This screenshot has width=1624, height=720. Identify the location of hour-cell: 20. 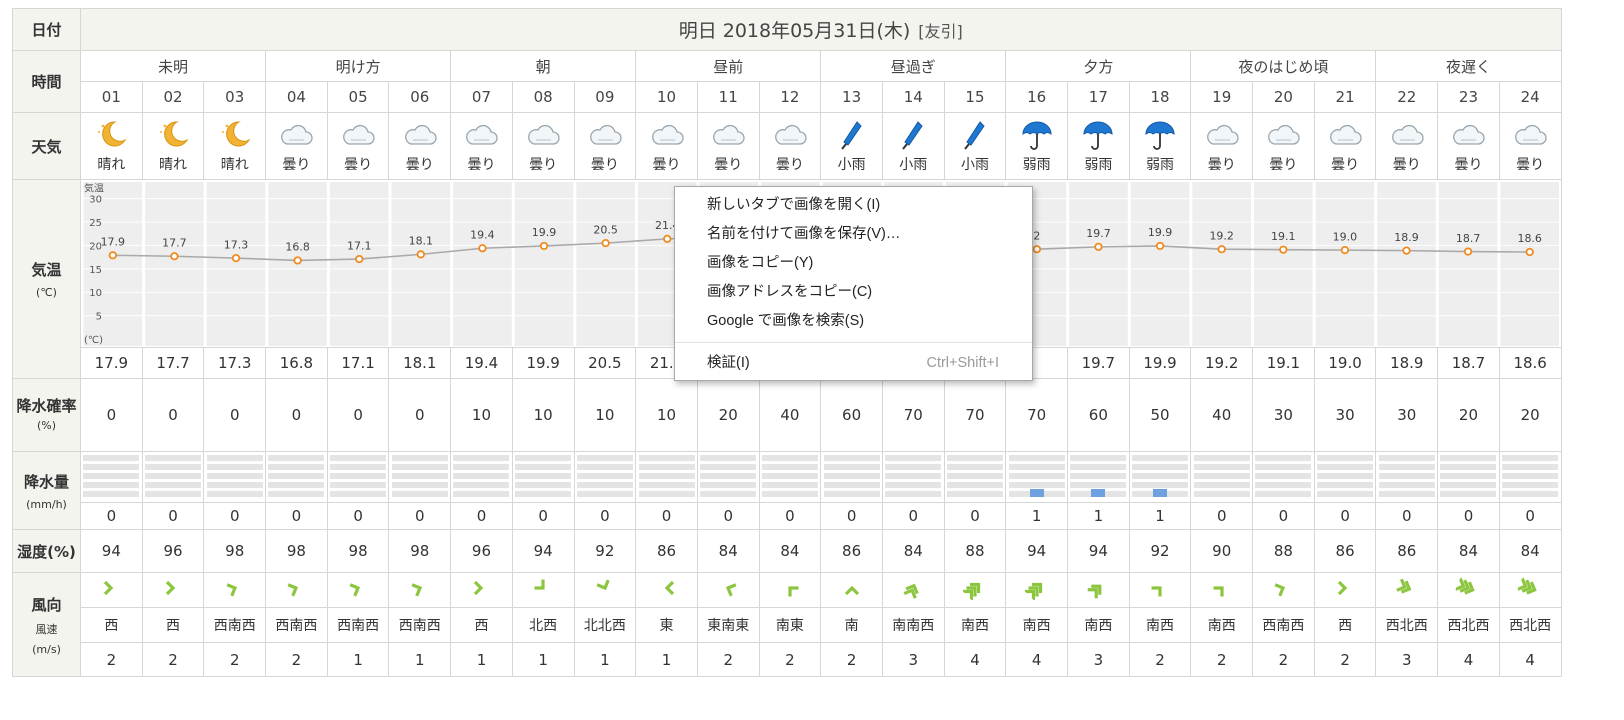
(1283, 97).